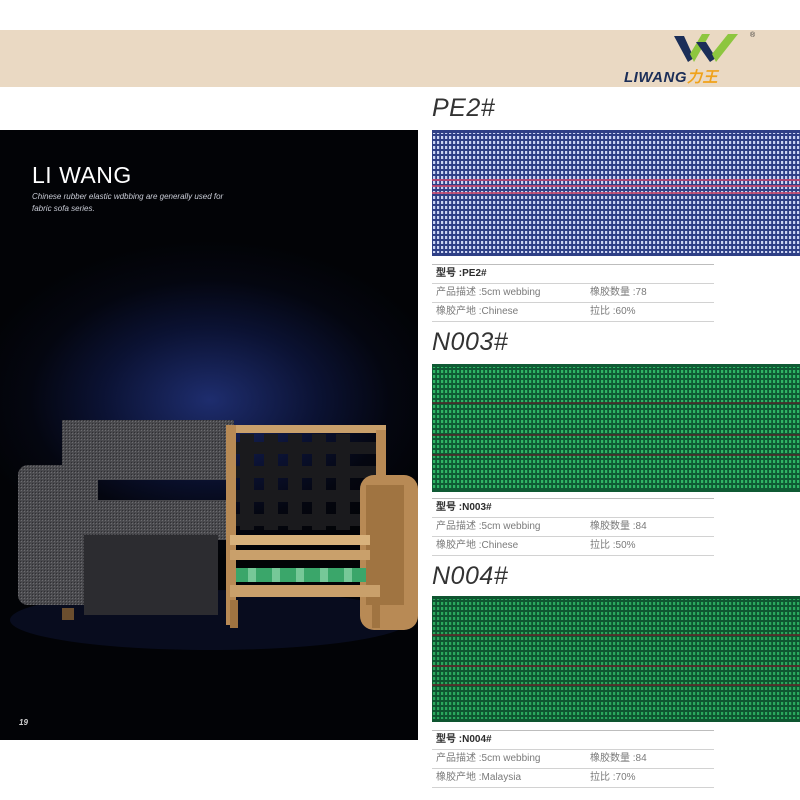 This screenshot has height=800, width=800. I want to click on rubber-origin: 橡胶产地 :Malaysia, so click(479, 777).